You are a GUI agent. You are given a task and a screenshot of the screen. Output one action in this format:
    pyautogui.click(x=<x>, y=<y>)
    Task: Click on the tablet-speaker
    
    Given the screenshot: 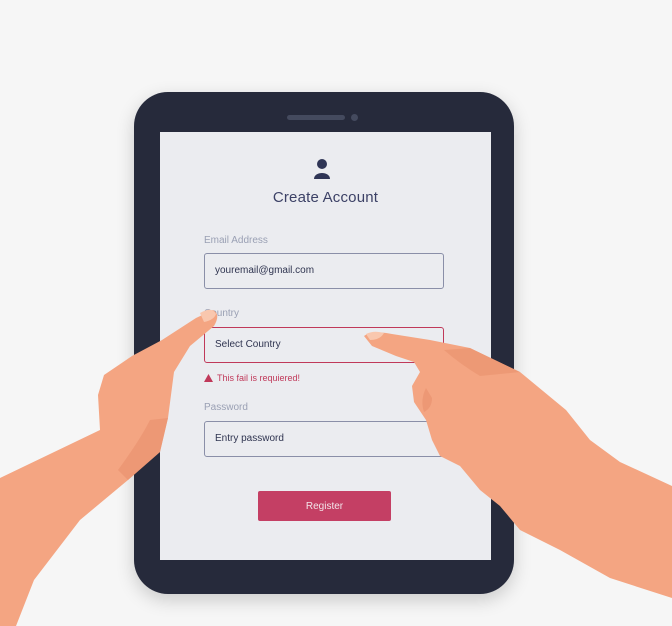 What is the action you would take?
    pyautogui.click(x=316, y=117)
    